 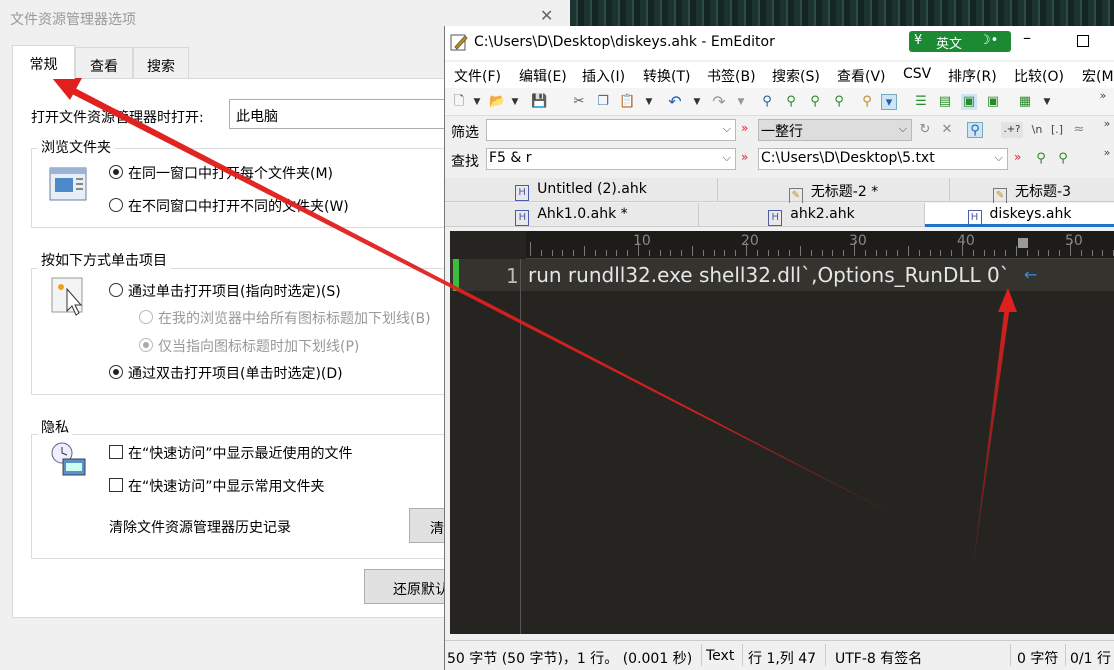 What do you see at coordinates (43, 62) in the screenshot?
I see `tab-general: 常规` at bounding box center [43, 62].